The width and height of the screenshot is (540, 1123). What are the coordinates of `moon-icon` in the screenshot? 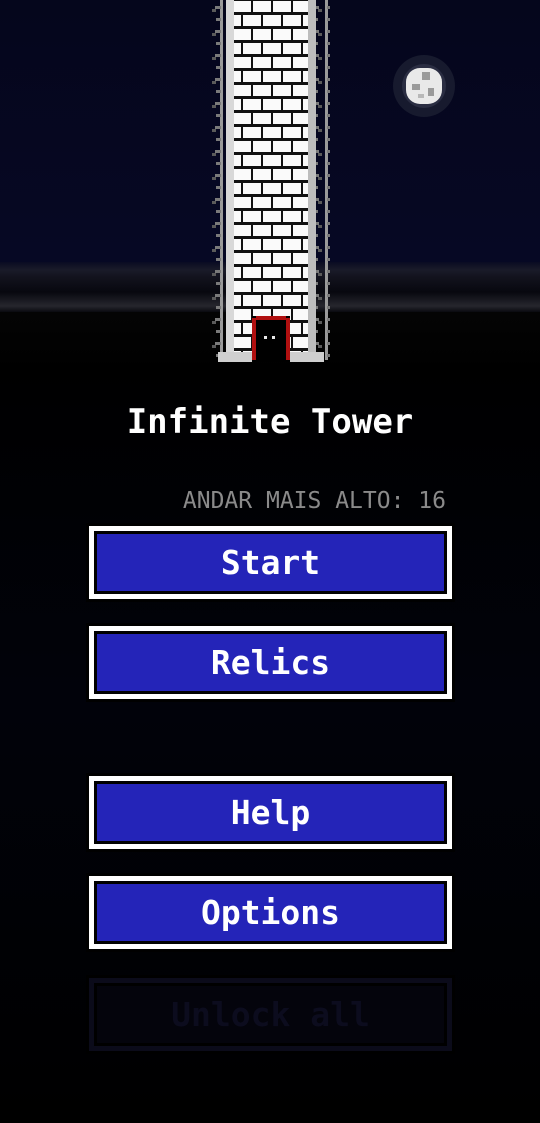 It's located at (424, 86).